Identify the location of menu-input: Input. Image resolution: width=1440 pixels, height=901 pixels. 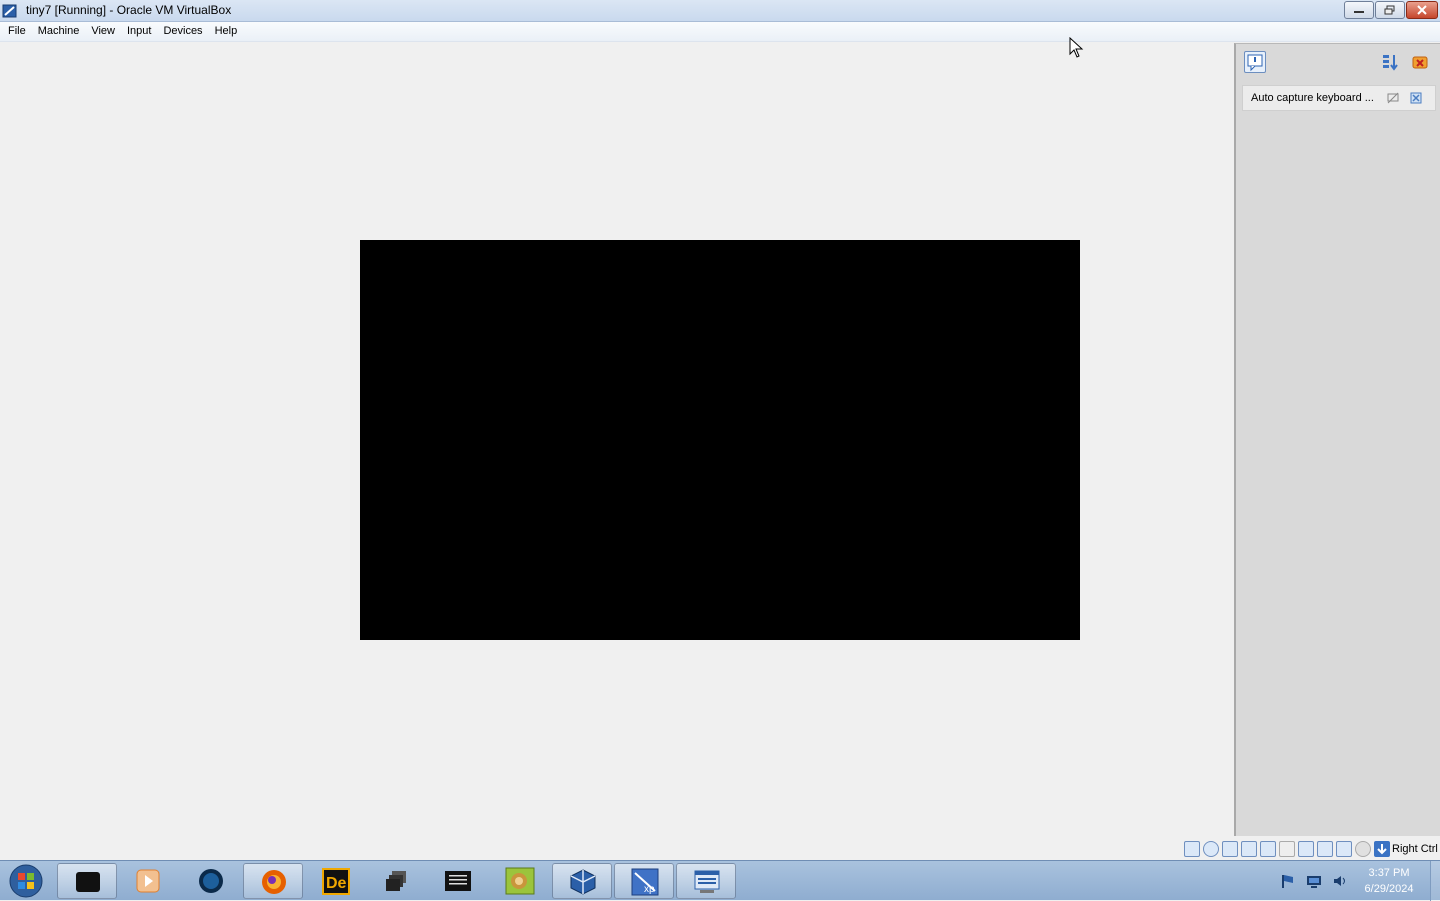
(139, 32).